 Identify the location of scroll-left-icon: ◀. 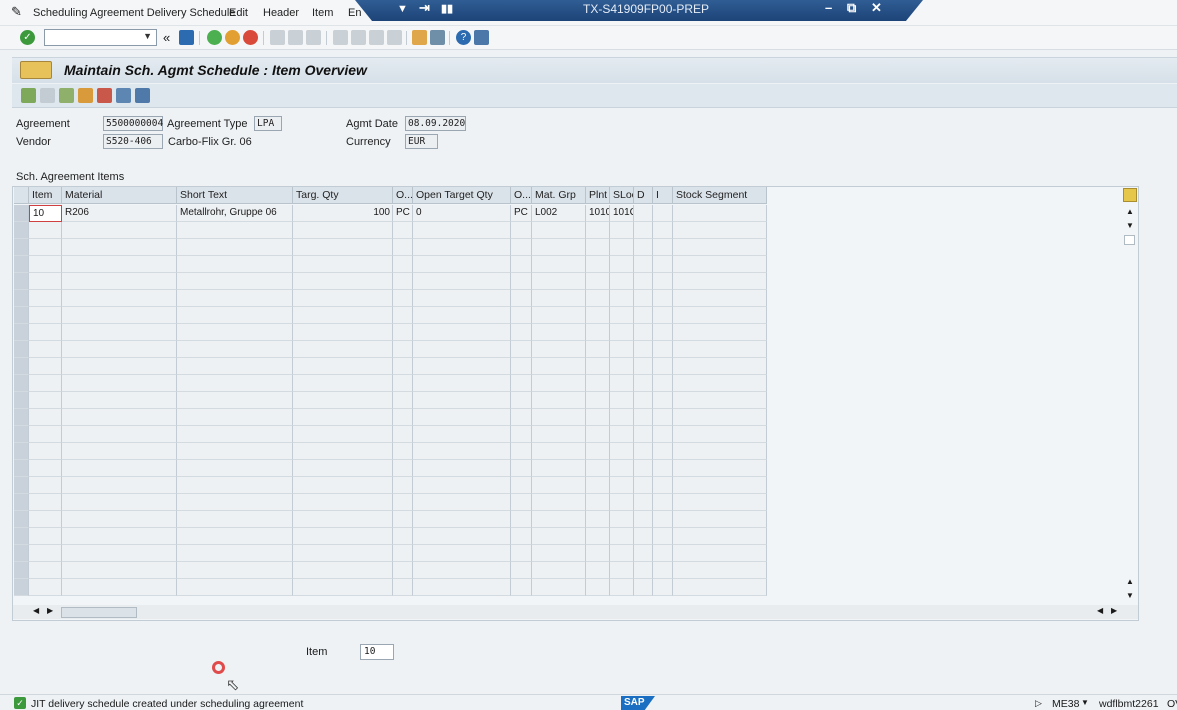
(36, 610).